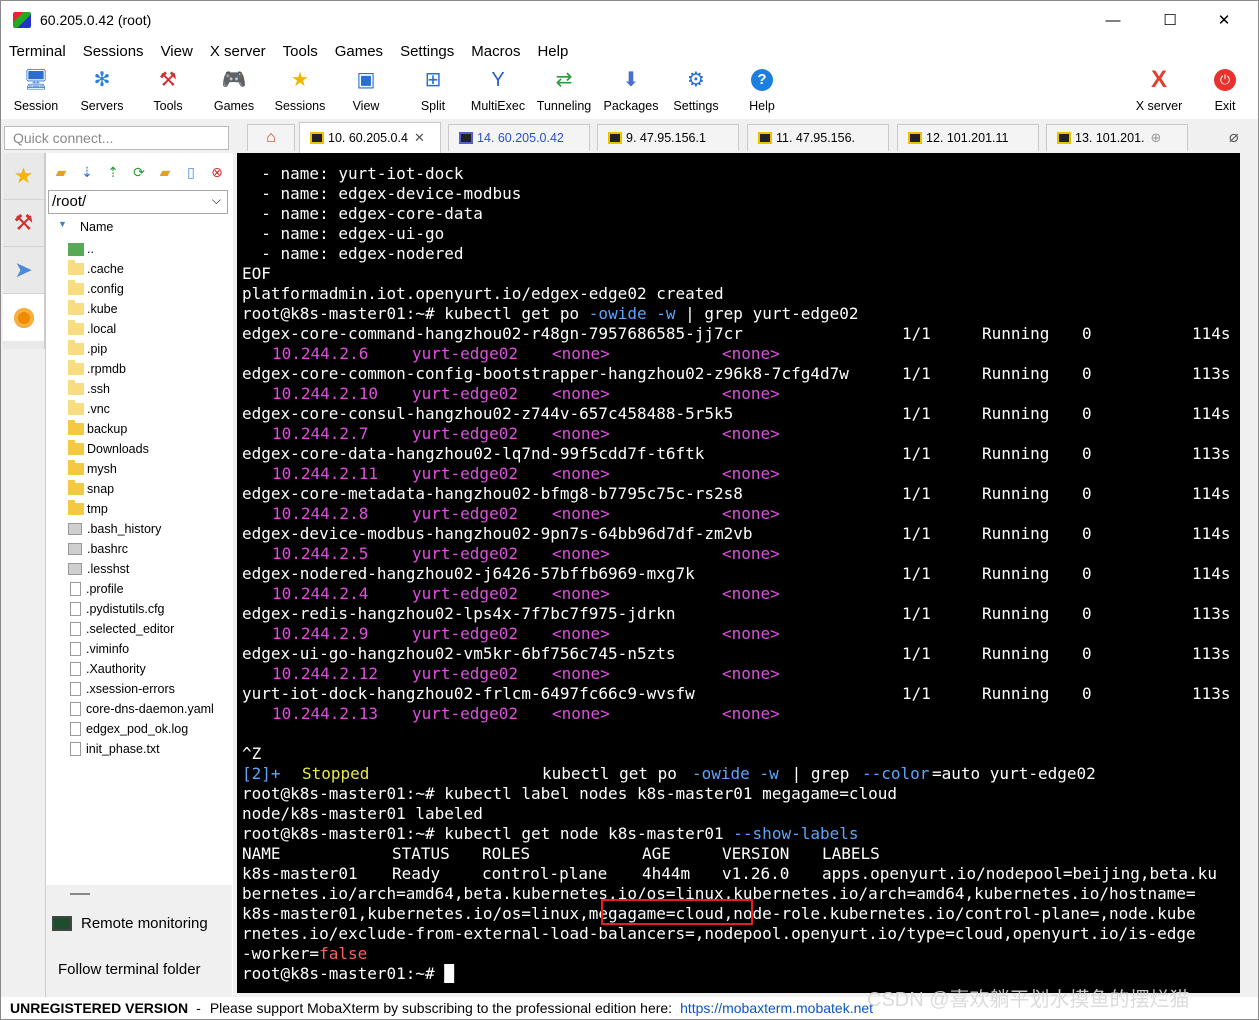 The width and height of the screenshot is (1259, 1020). Describe the element at coordinates (105, 289) in the screenshot. I see `file-name: .config` at that location.